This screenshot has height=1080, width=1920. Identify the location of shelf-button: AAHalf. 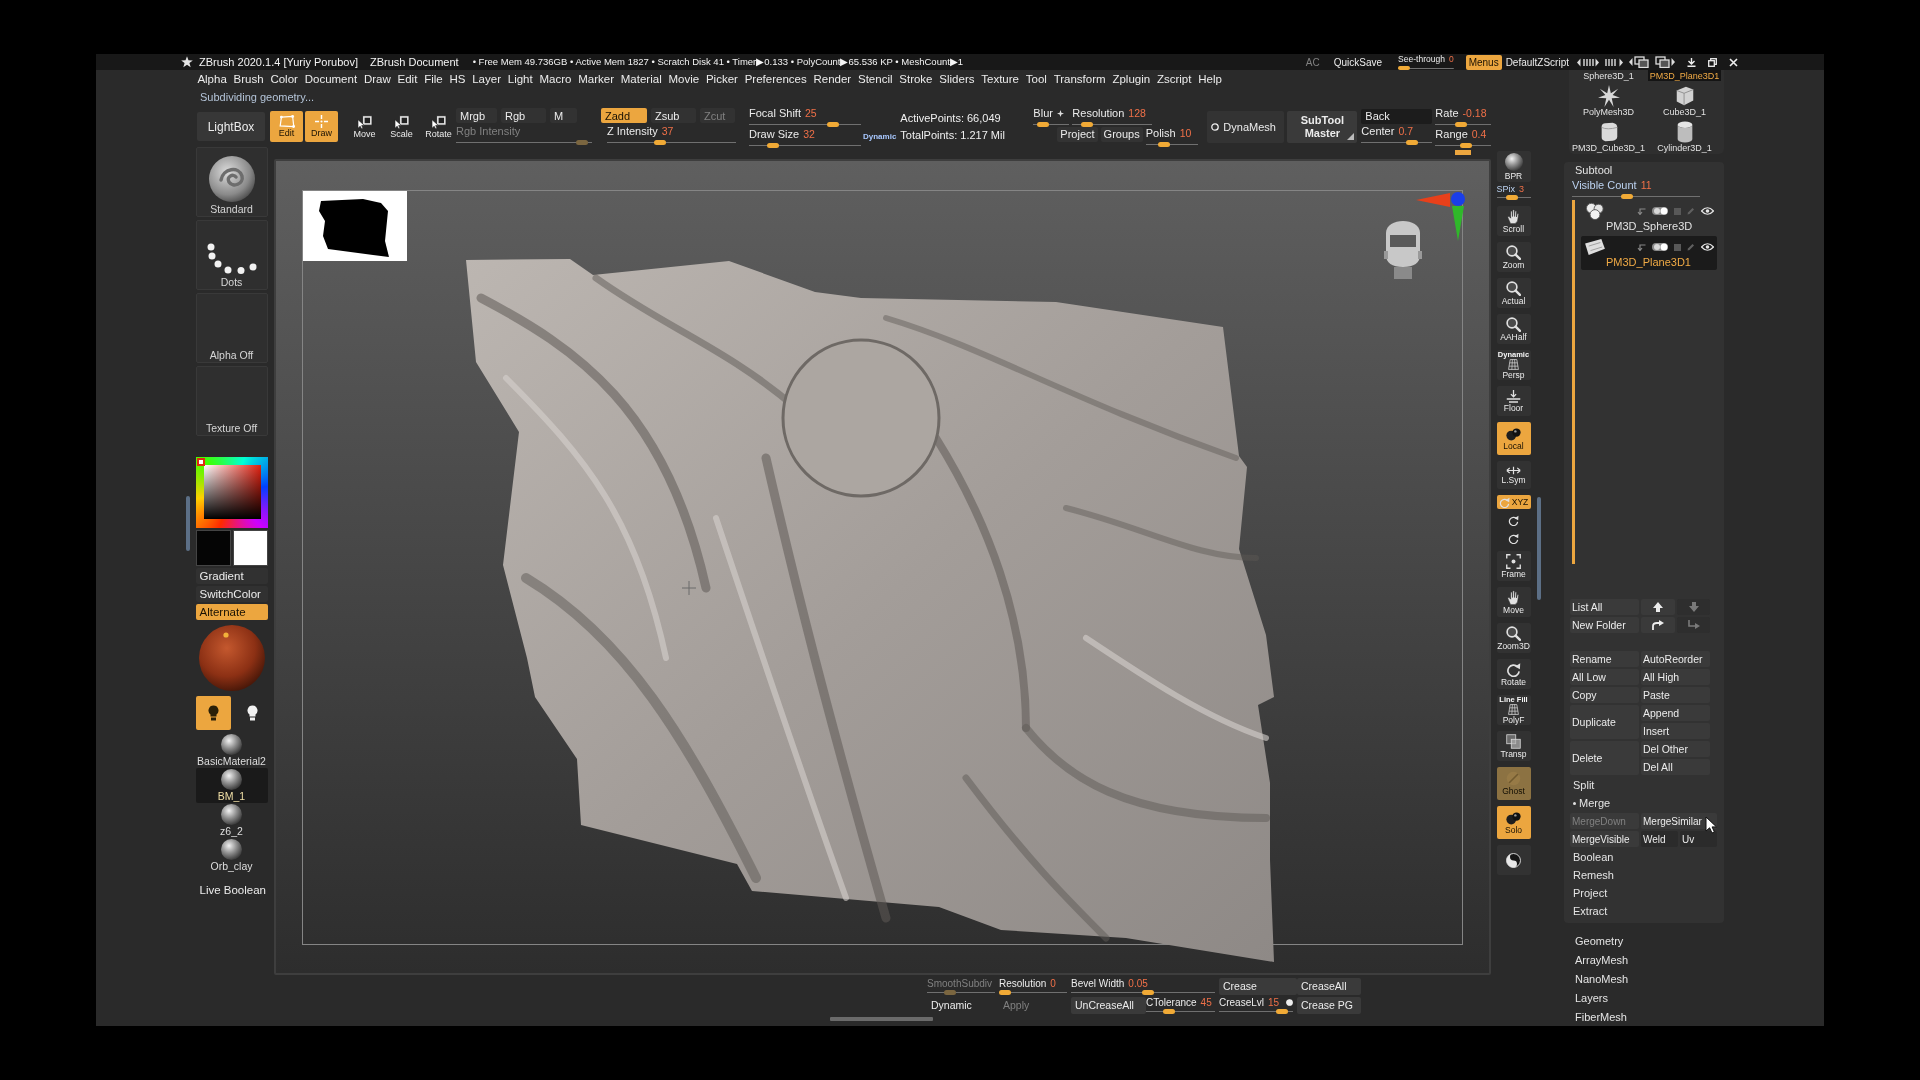
(1513, 329).